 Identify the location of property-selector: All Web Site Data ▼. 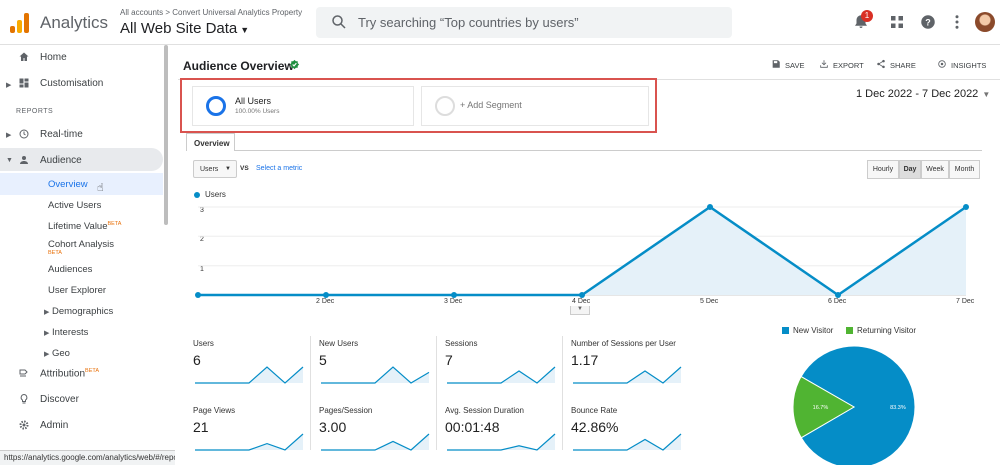
(184, 28).